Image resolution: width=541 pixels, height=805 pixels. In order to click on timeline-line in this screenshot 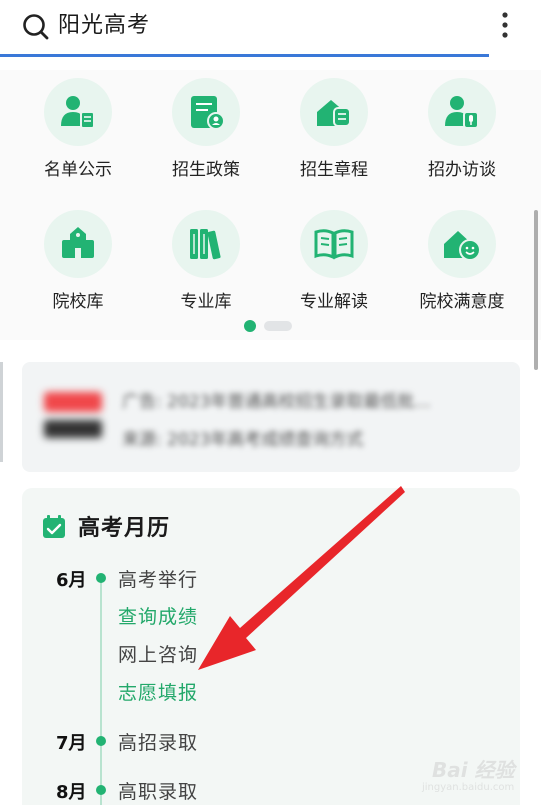, I will do `click(101, 690)`.